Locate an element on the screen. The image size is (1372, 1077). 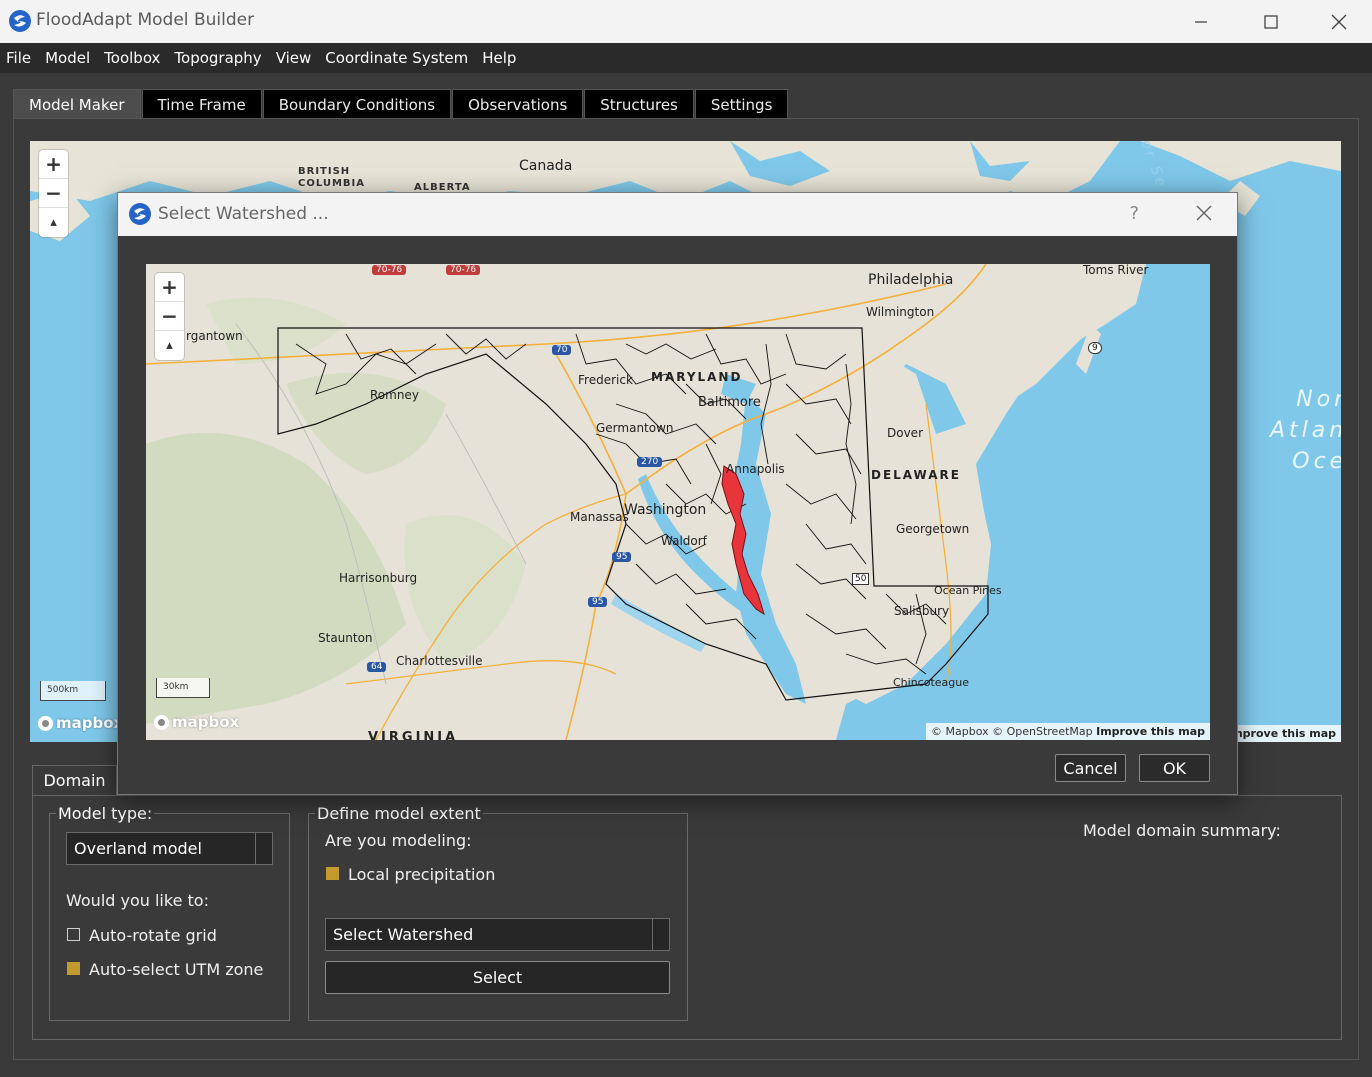
tab-boundary-conditions: Boundary Conditions is located at coordinates (357, 104).